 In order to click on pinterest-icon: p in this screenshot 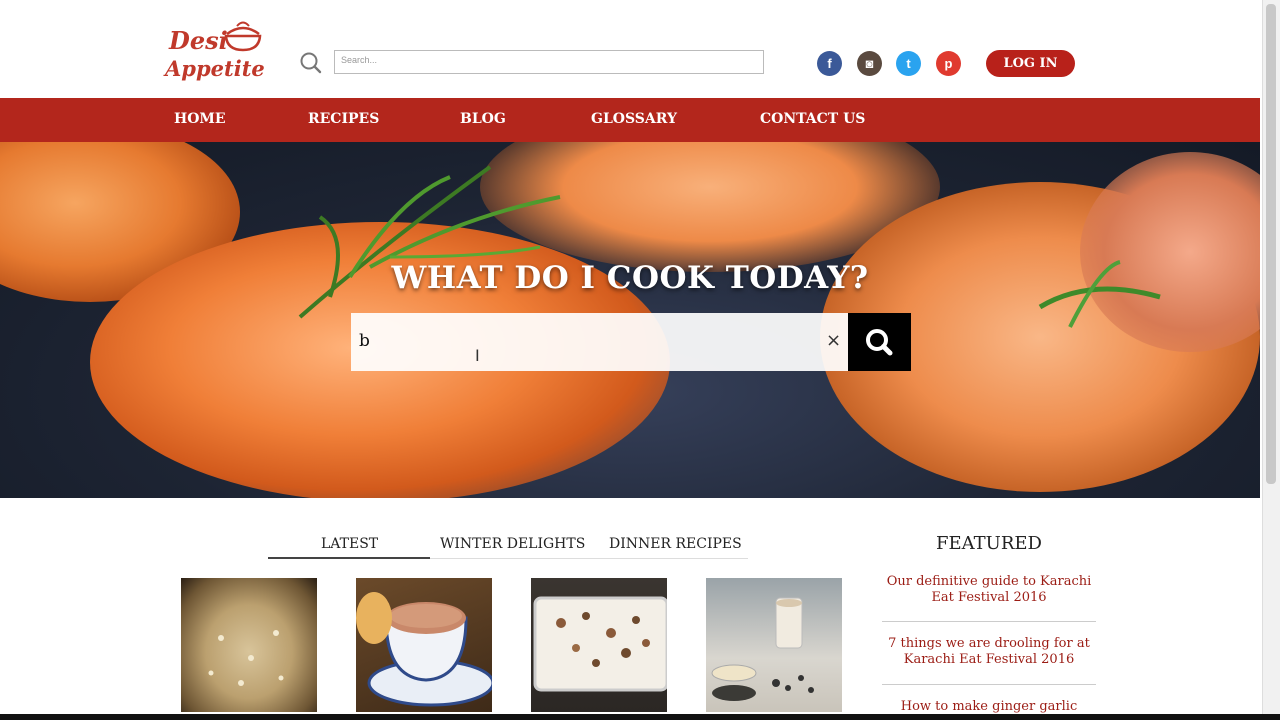, I will do `click(948, 63)`.